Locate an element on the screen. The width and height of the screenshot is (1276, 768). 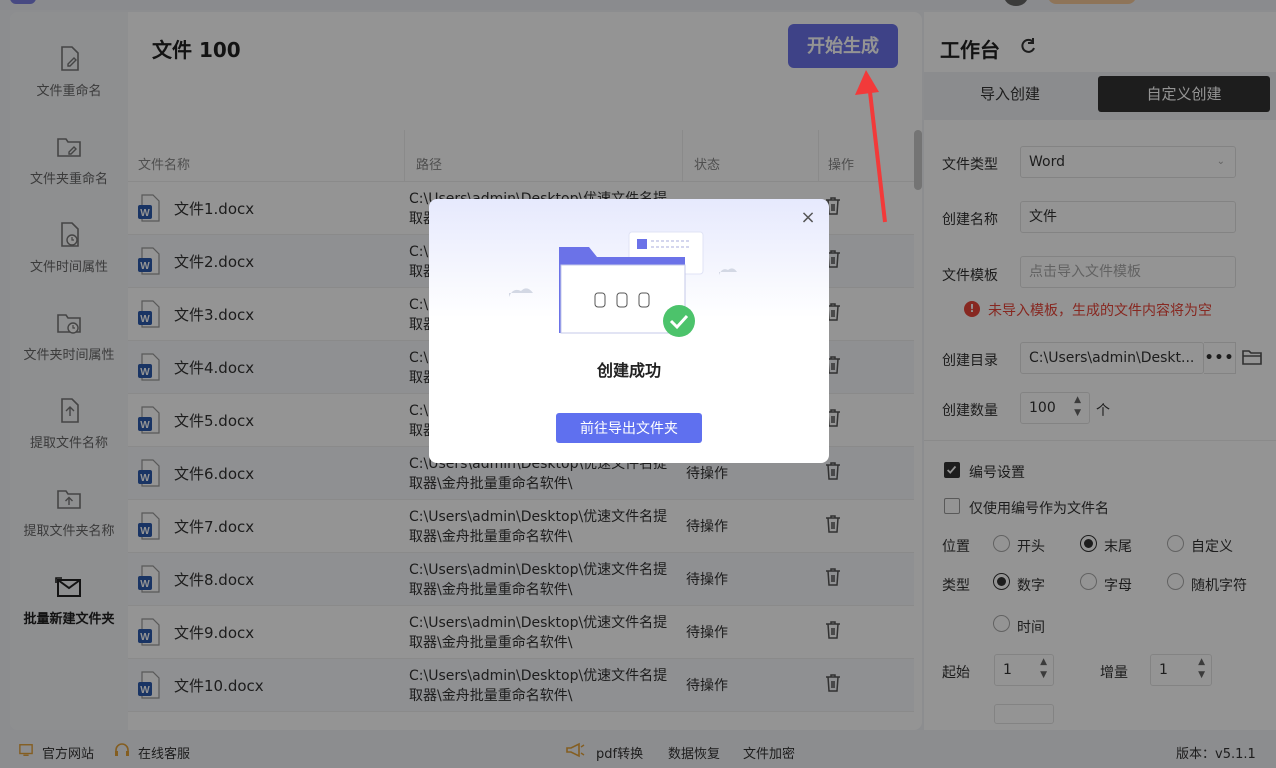
close-icon: × is located at coordinates (808, 218).